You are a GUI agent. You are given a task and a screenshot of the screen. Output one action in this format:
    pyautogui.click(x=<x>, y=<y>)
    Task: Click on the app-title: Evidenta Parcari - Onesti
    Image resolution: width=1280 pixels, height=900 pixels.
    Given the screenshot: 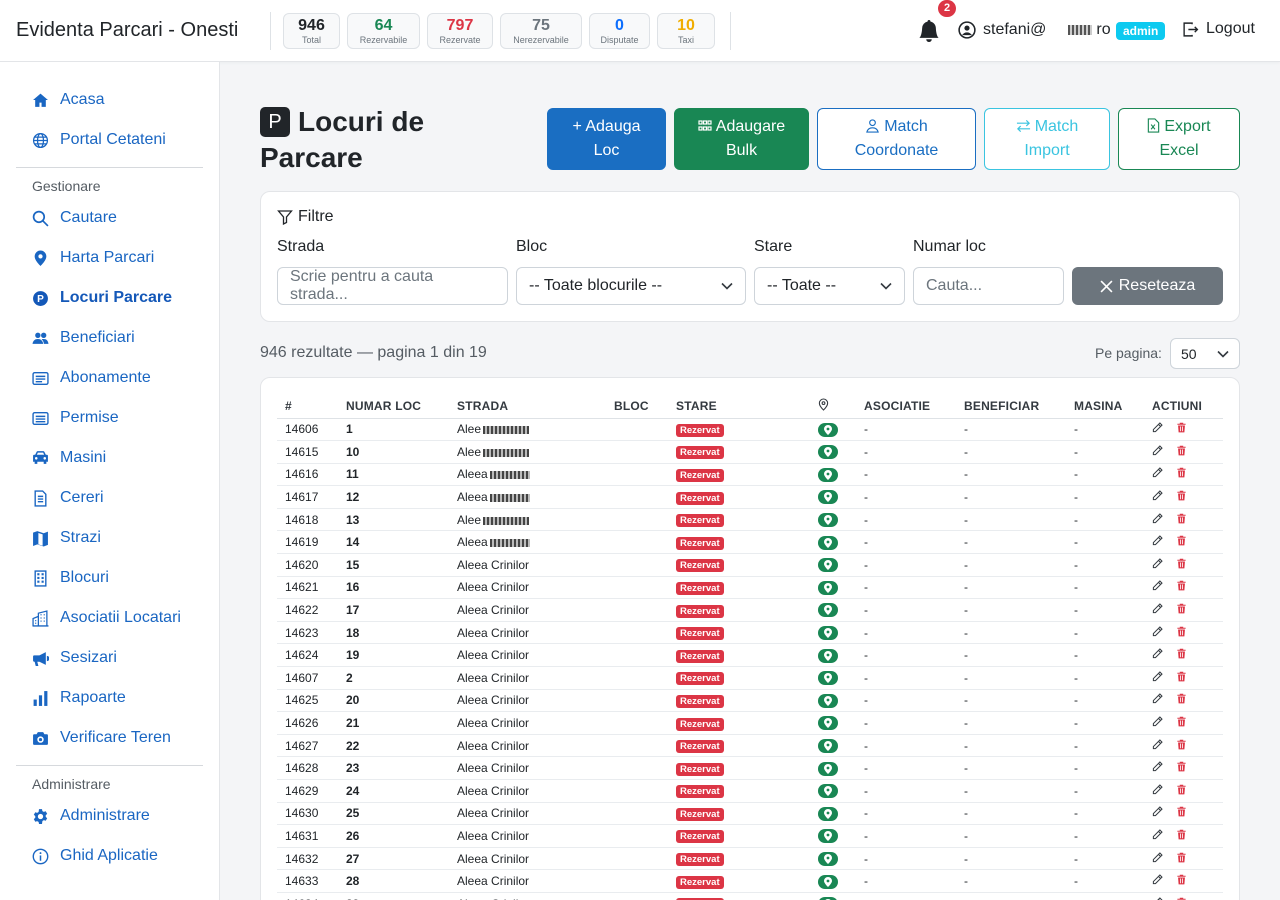 What is the action you would take?
    pyautogui.click(x=127, y=30)
    